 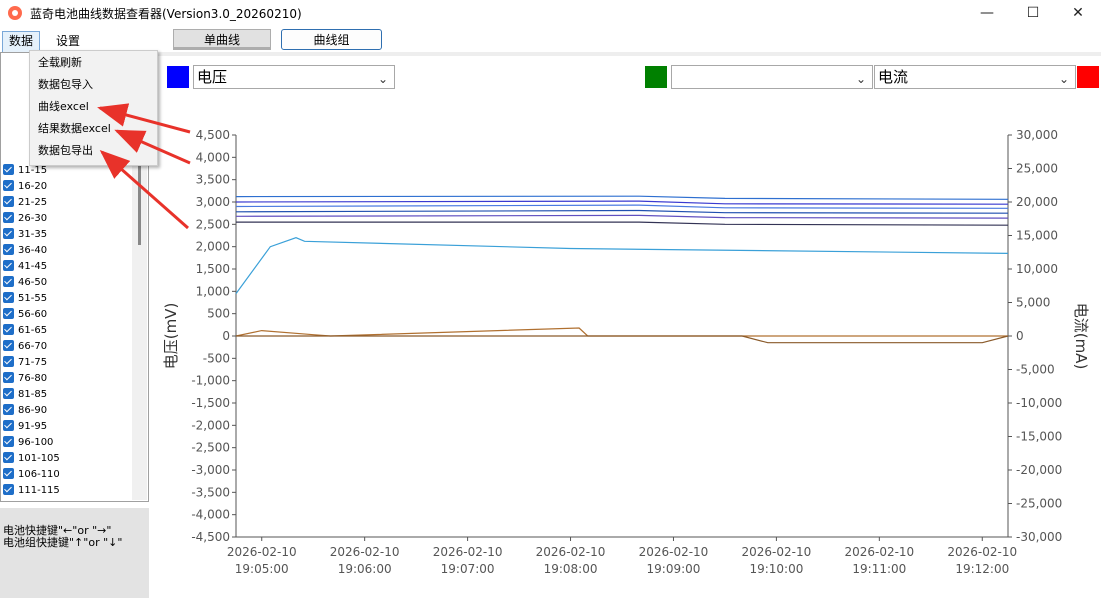 What do you see at coordinates (152, 147) in the screenshot?
I see `arrow-to-result-excel` at bounding box center [152, 147].